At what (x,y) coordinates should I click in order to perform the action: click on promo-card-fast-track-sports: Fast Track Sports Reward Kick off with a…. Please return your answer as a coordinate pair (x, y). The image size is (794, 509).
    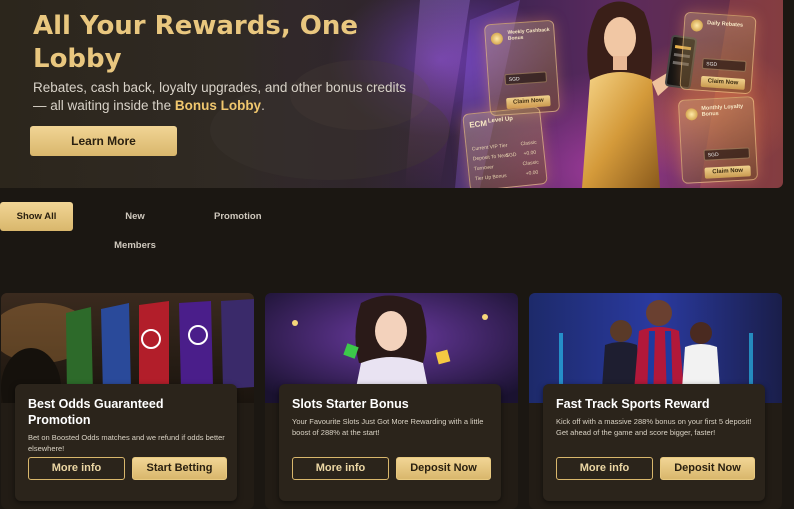
    Looking at the image, I should click on (655, 401).